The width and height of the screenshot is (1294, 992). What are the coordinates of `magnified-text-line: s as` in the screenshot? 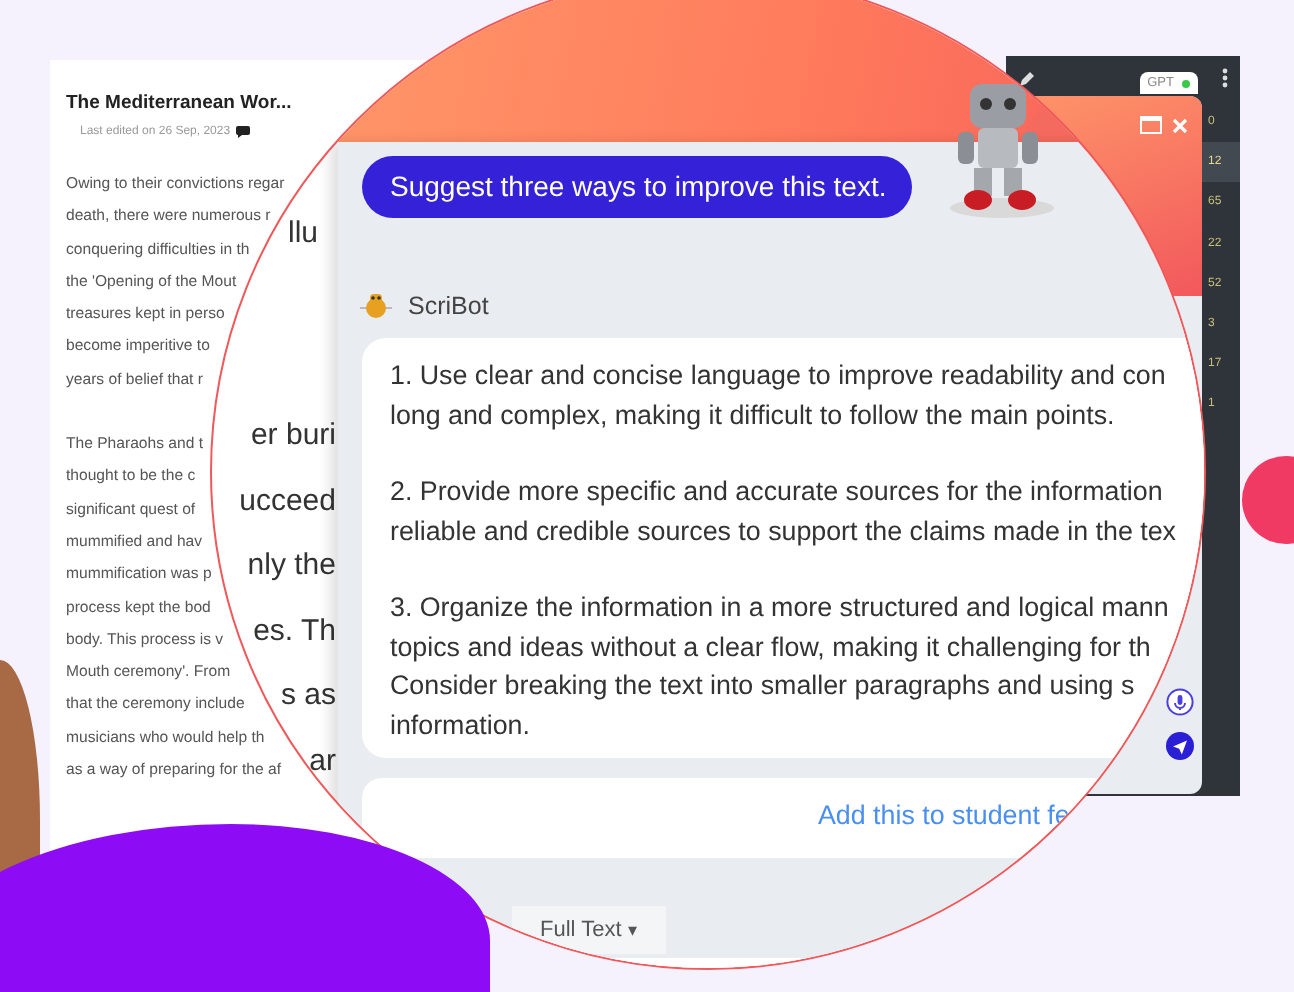 It's located at (308, 696).